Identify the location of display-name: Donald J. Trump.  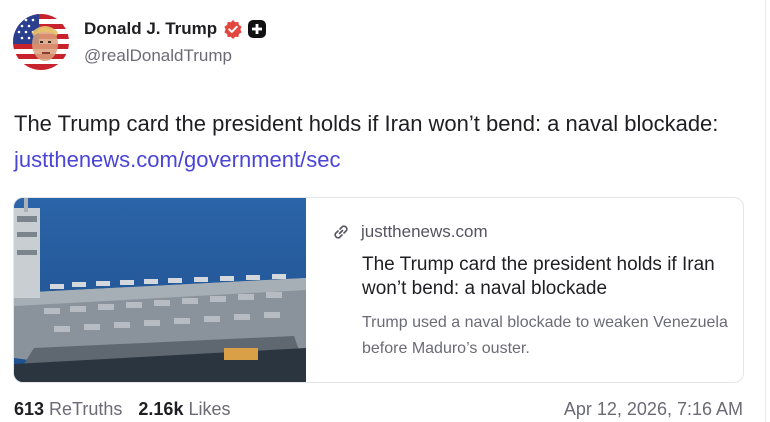
(150, 29).